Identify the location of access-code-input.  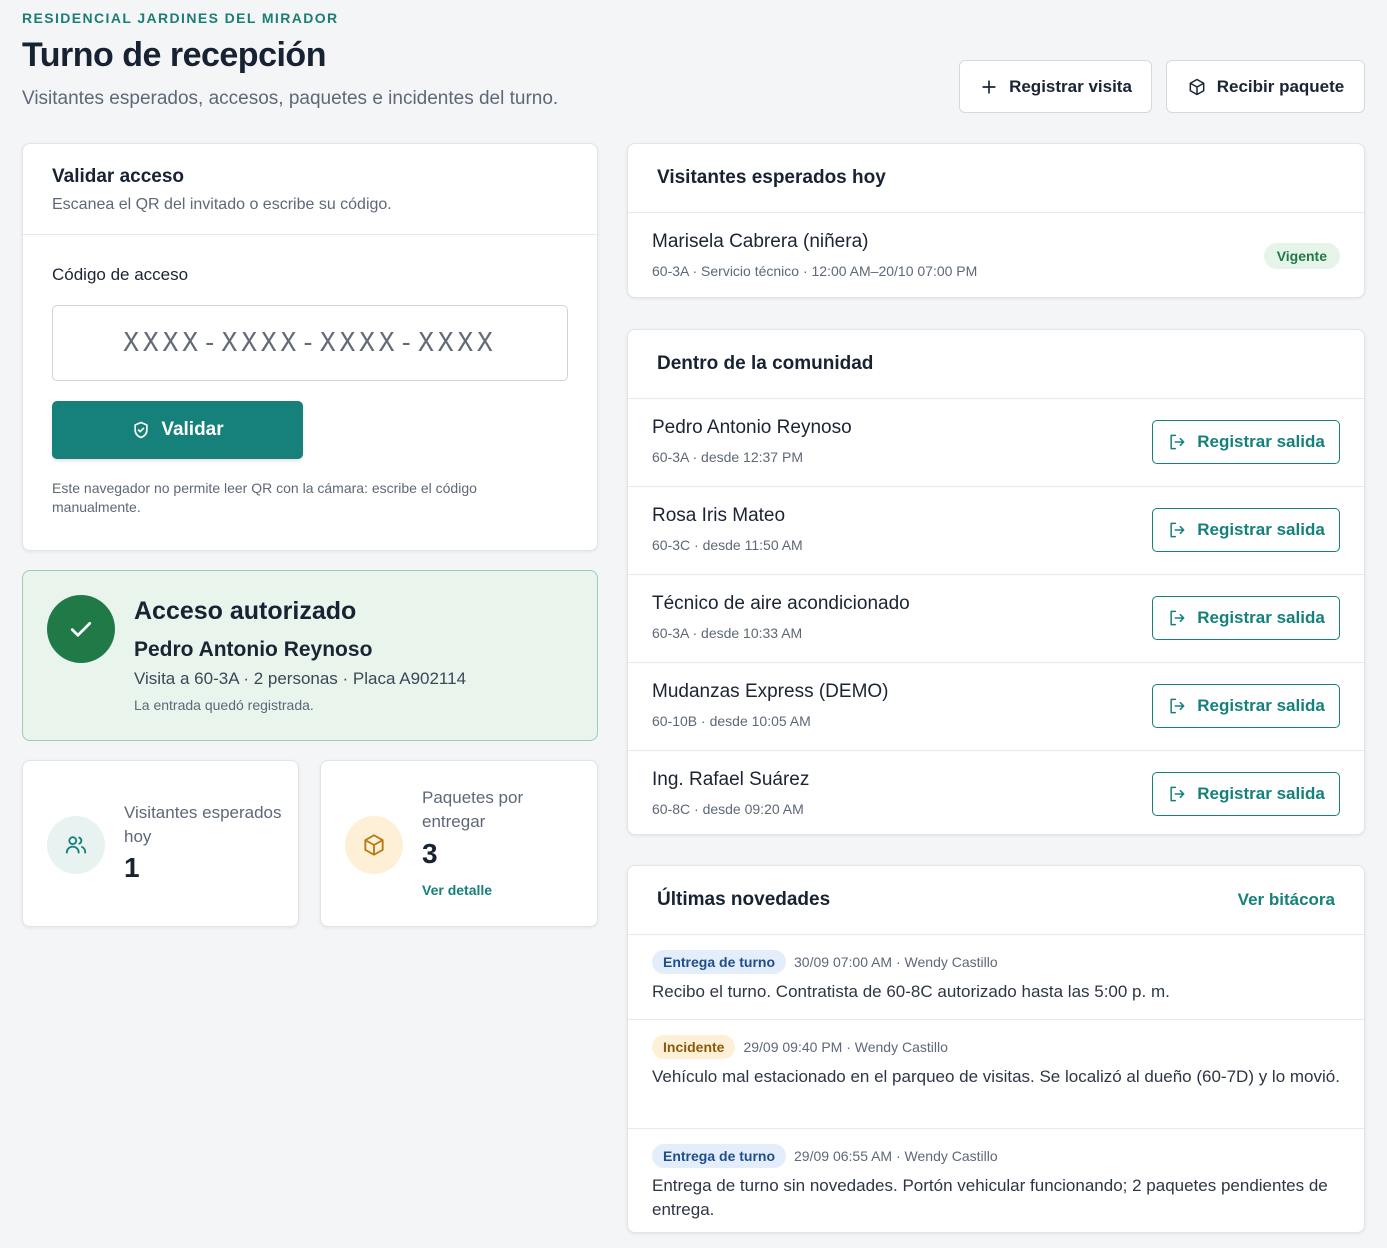
(310, 343).